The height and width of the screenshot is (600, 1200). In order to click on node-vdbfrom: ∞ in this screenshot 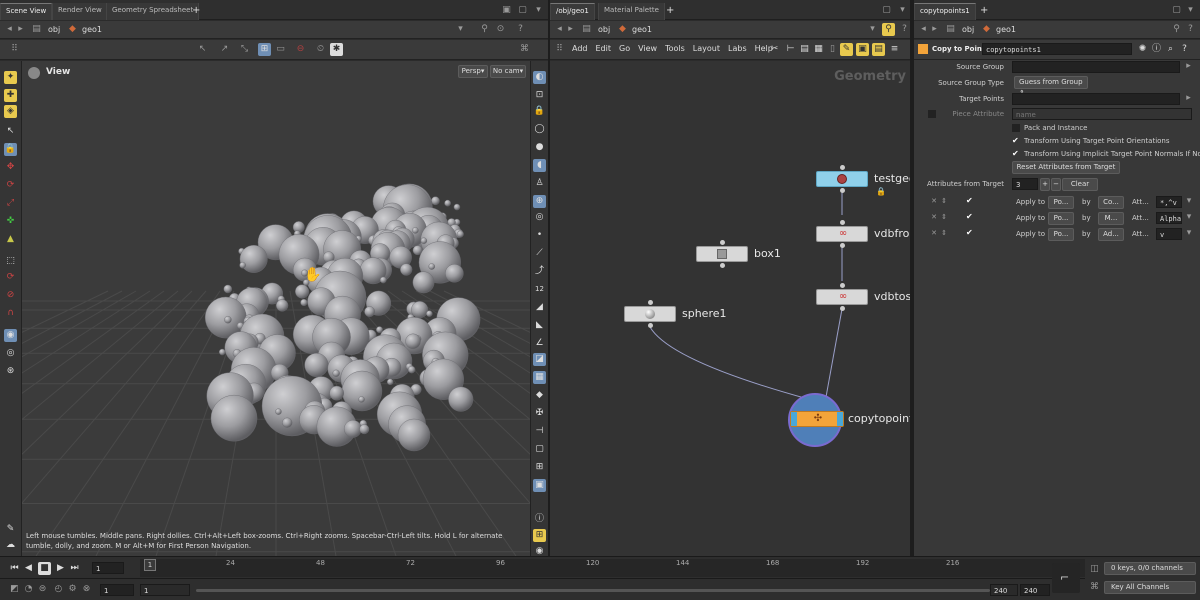, I will do `click(842, 234)`.